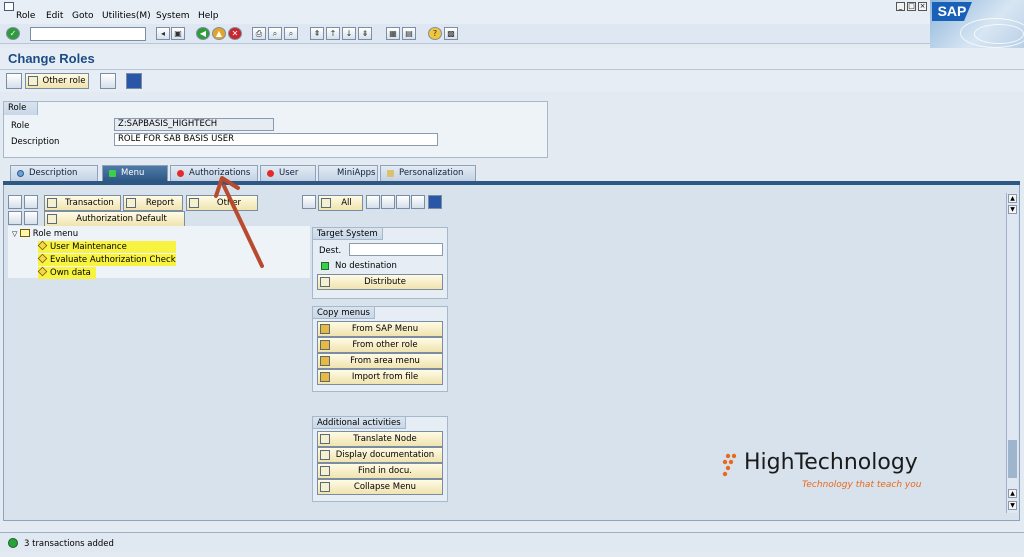 This screenshot has height=557, width=1024. What do you see at coordinates (83, 16) in the screenshot?
I see `menu-goto: Goto` at bounding box center [83, 16].